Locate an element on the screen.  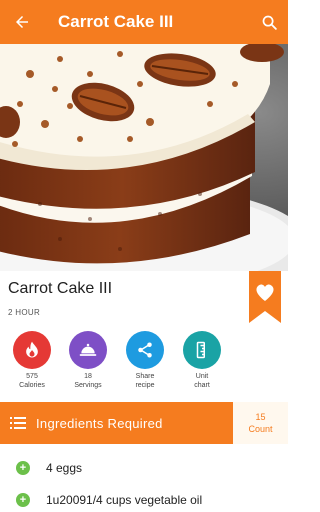
ingredient-list: + 4 eggs + 1u20091/4 cups vegetable oil is located at coordinates (144, 482).